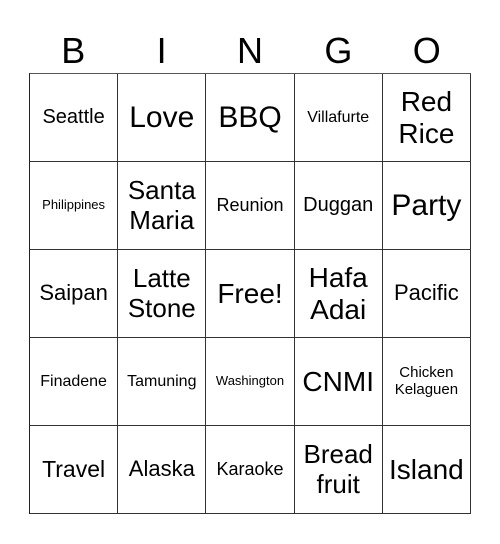 The image size is (500, 544). I want to click on bingo-cell: Island, so click(426, 470).